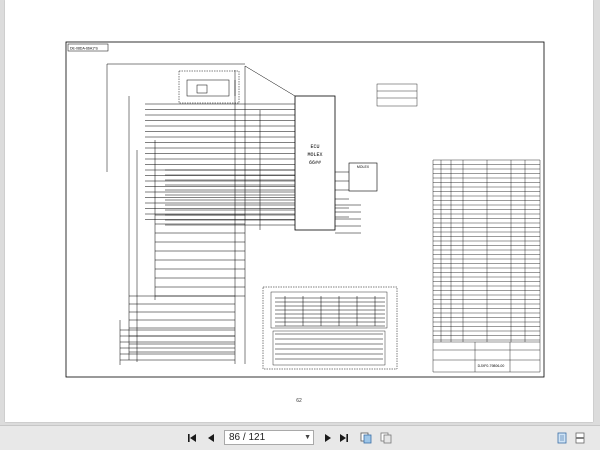 The width and height of the screenshot is (600, 450). What do you see at coordinates (344, 438) in the screenshot?
I see `skip-last-icon` at bounding box center [344, 438].